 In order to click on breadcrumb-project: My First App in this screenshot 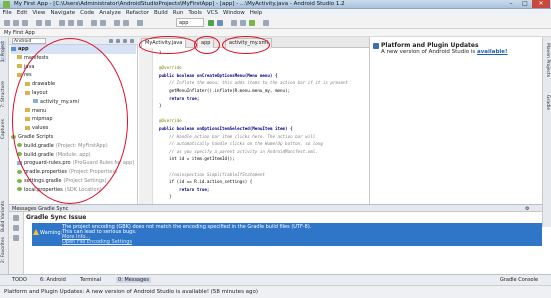, I will do `click(19, 33)`.